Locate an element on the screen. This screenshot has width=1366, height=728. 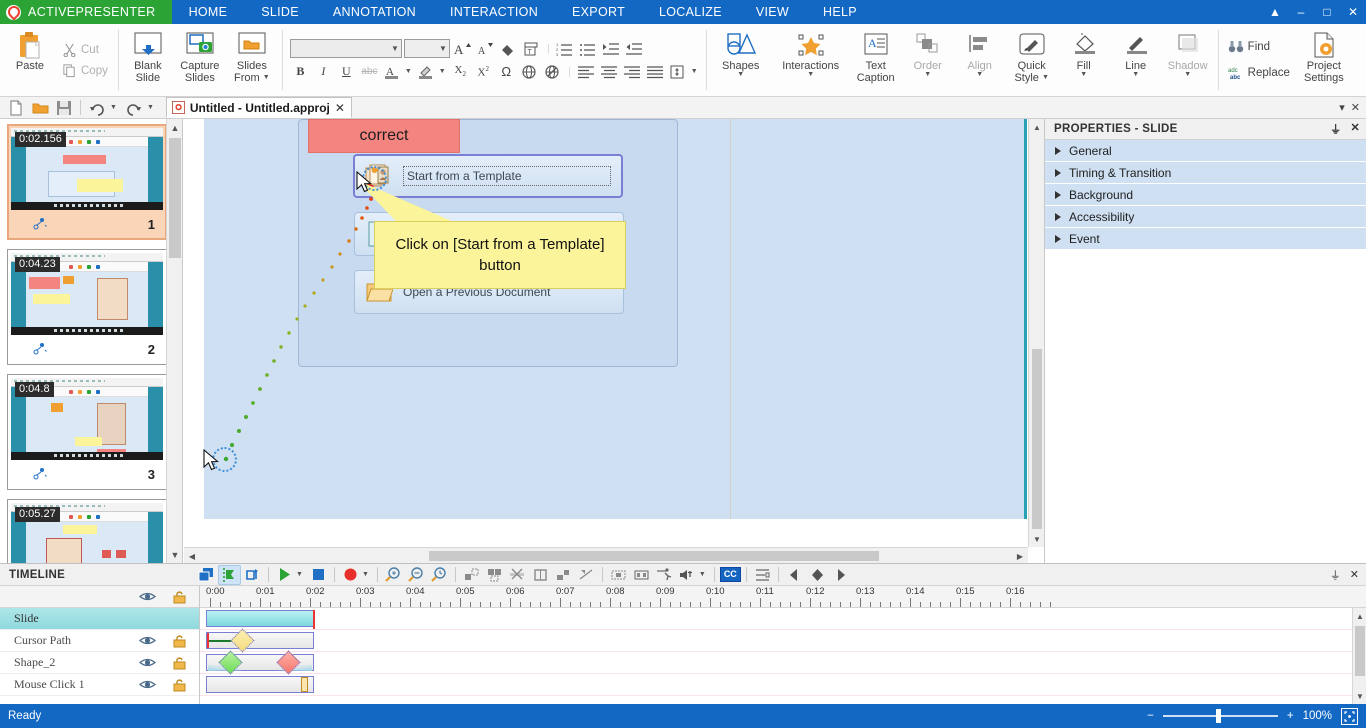
keyframe-icon is located at coordinates (817, 575).